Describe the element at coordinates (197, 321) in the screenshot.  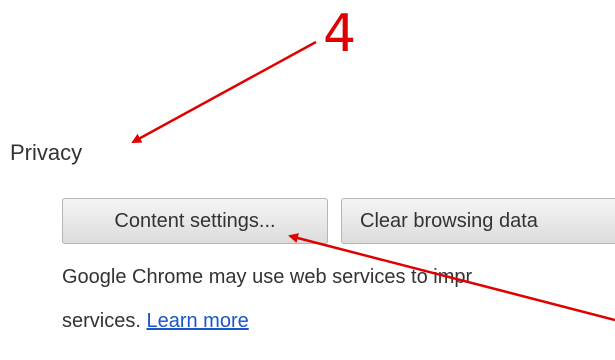
I see `learn-more-link: Learn more` at that location.